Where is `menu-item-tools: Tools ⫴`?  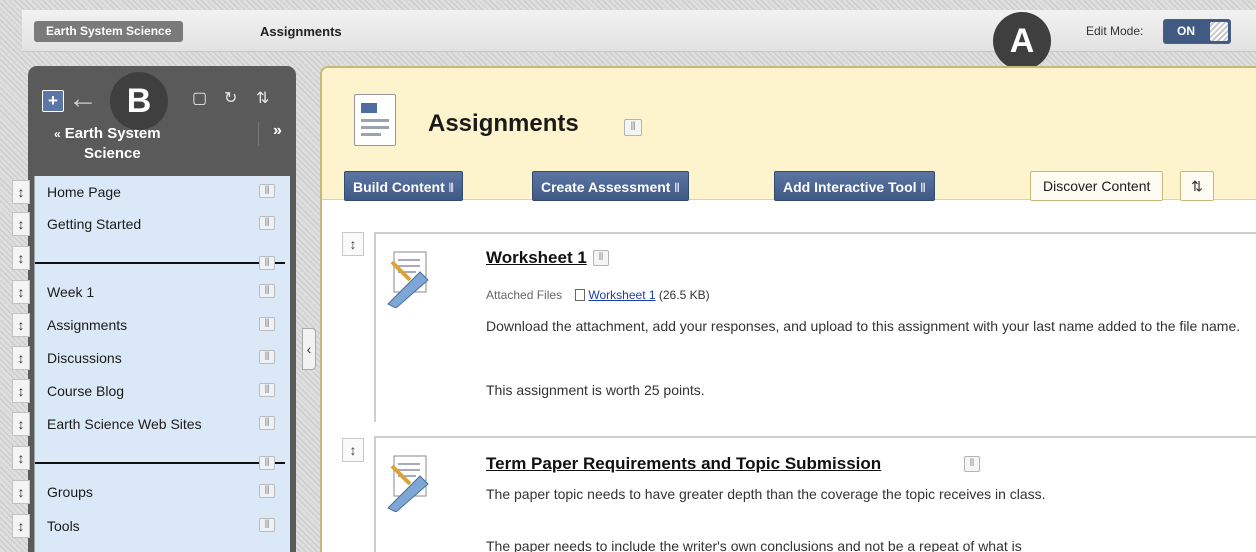
menu-item-tools: Tools ⫴ is located at coordinates (163, 526).